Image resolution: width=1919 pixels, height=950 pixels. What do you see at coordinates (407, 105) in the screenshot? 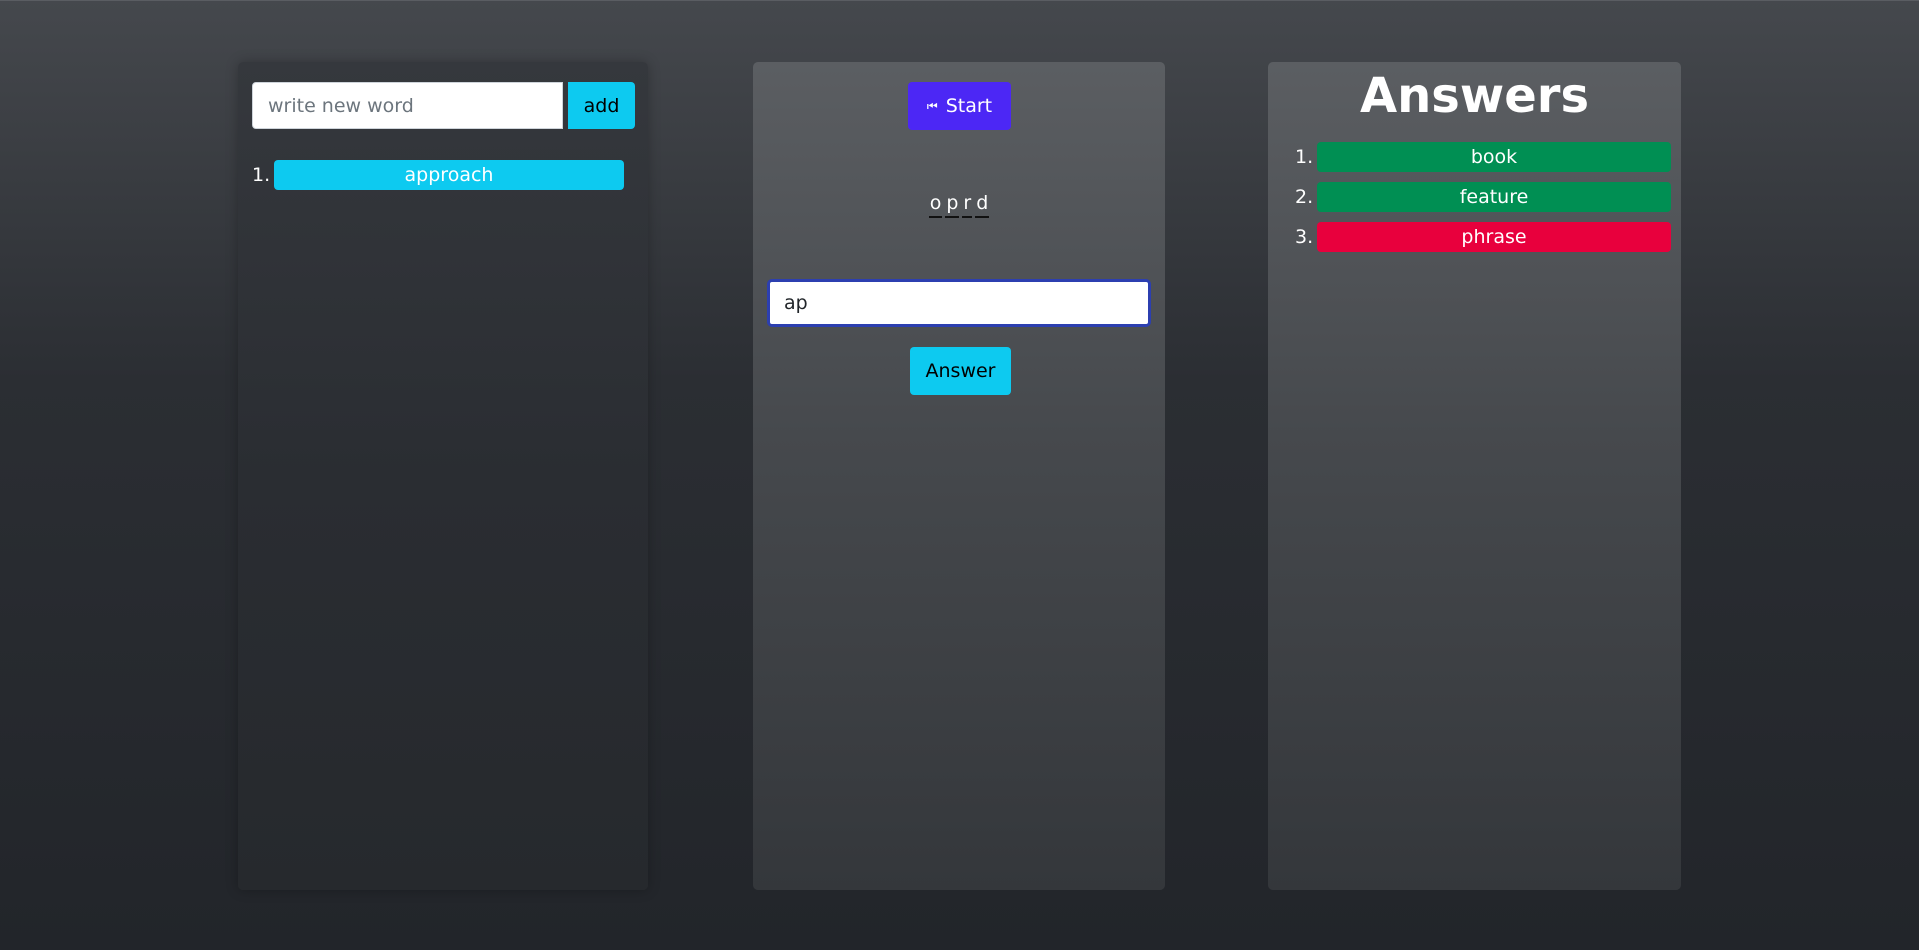
I see `new-word-input` at bounding box center [407, 105].